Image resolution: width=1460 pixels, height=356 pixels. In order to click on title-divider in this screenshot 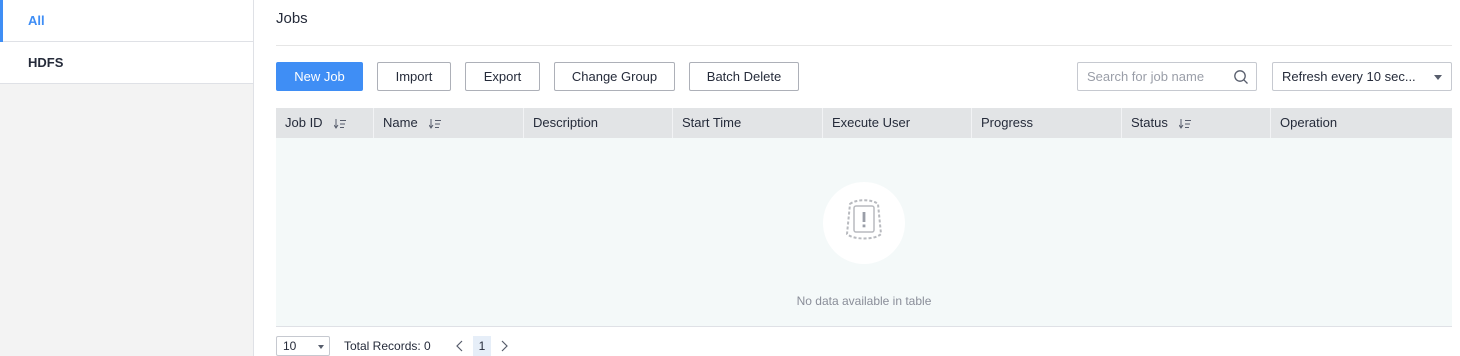, I will do `click(864, 45)`.